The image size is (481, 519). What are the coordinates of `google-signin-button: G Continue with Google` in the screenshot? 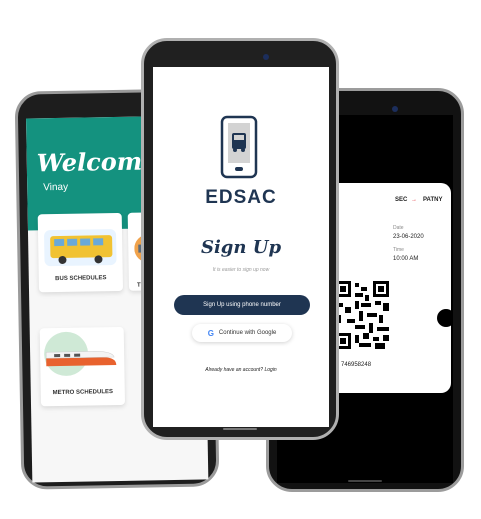 It's located at (242, 333).